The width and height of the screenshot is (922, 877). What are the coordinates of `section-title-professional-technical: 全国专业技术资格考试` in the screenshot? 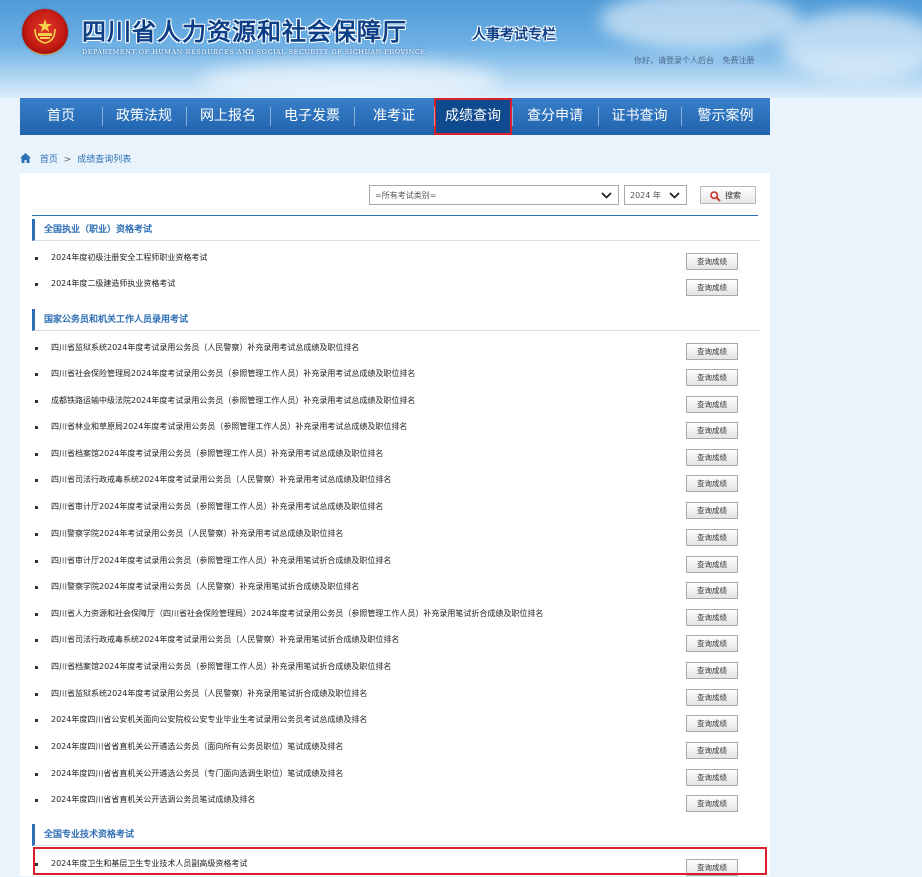 It's located at (396, 835).